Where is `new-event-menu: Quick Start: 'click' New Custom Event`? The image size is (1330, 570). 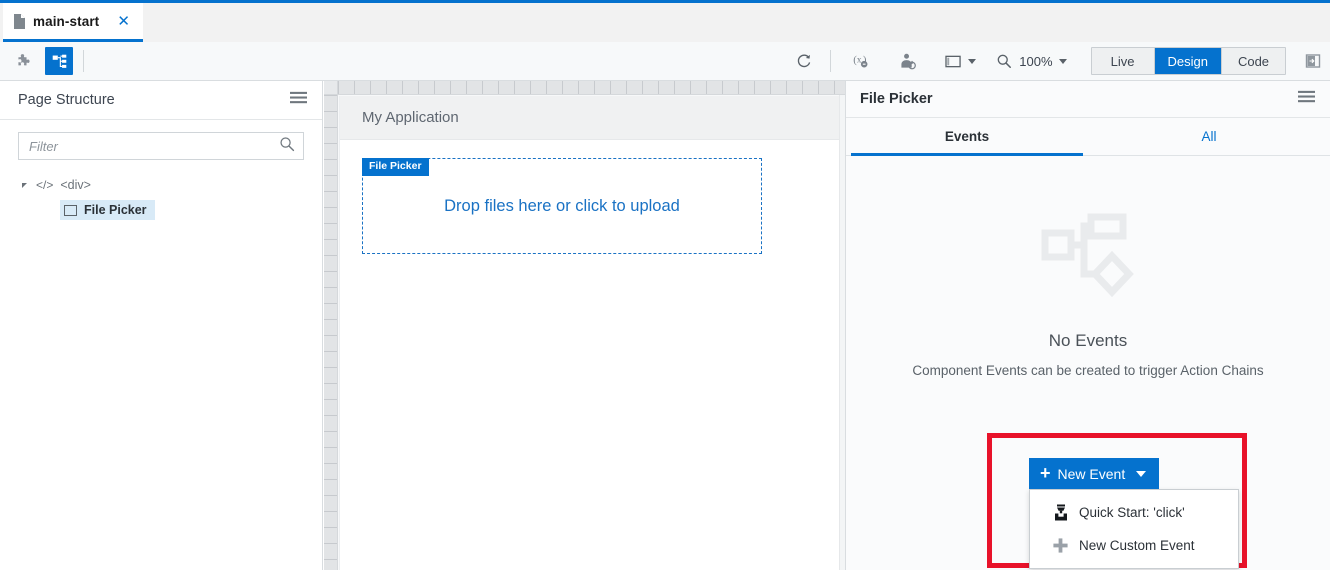
new-event-menu: Quick Start: 'click' New Custom Event is located at coordinates (1134, 529).